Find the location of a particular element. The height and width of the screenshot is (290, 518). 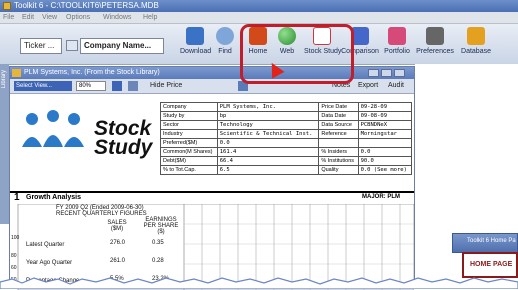

info-value: 66.4 is located at coordinates (268, 161).